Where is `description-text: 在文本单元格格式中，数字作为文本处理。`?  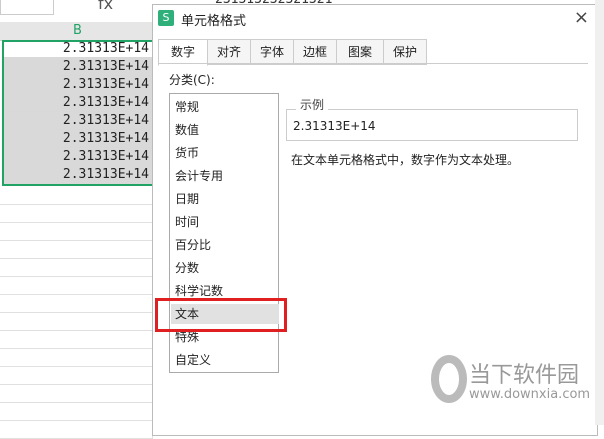
description-text: 在文本单元格格式中，数字作为文本处理。 is located at coordinates (405, 160).